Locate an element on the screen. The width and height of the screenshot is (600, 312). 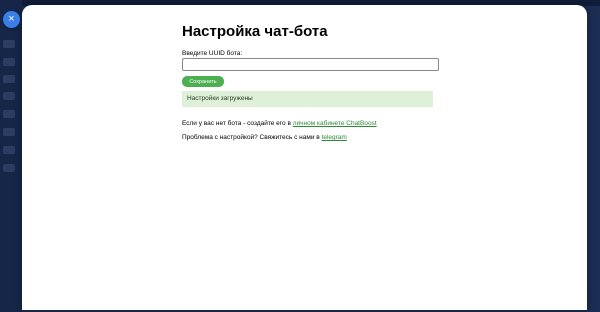
close-icon: × is located at coordinates (11, 19).